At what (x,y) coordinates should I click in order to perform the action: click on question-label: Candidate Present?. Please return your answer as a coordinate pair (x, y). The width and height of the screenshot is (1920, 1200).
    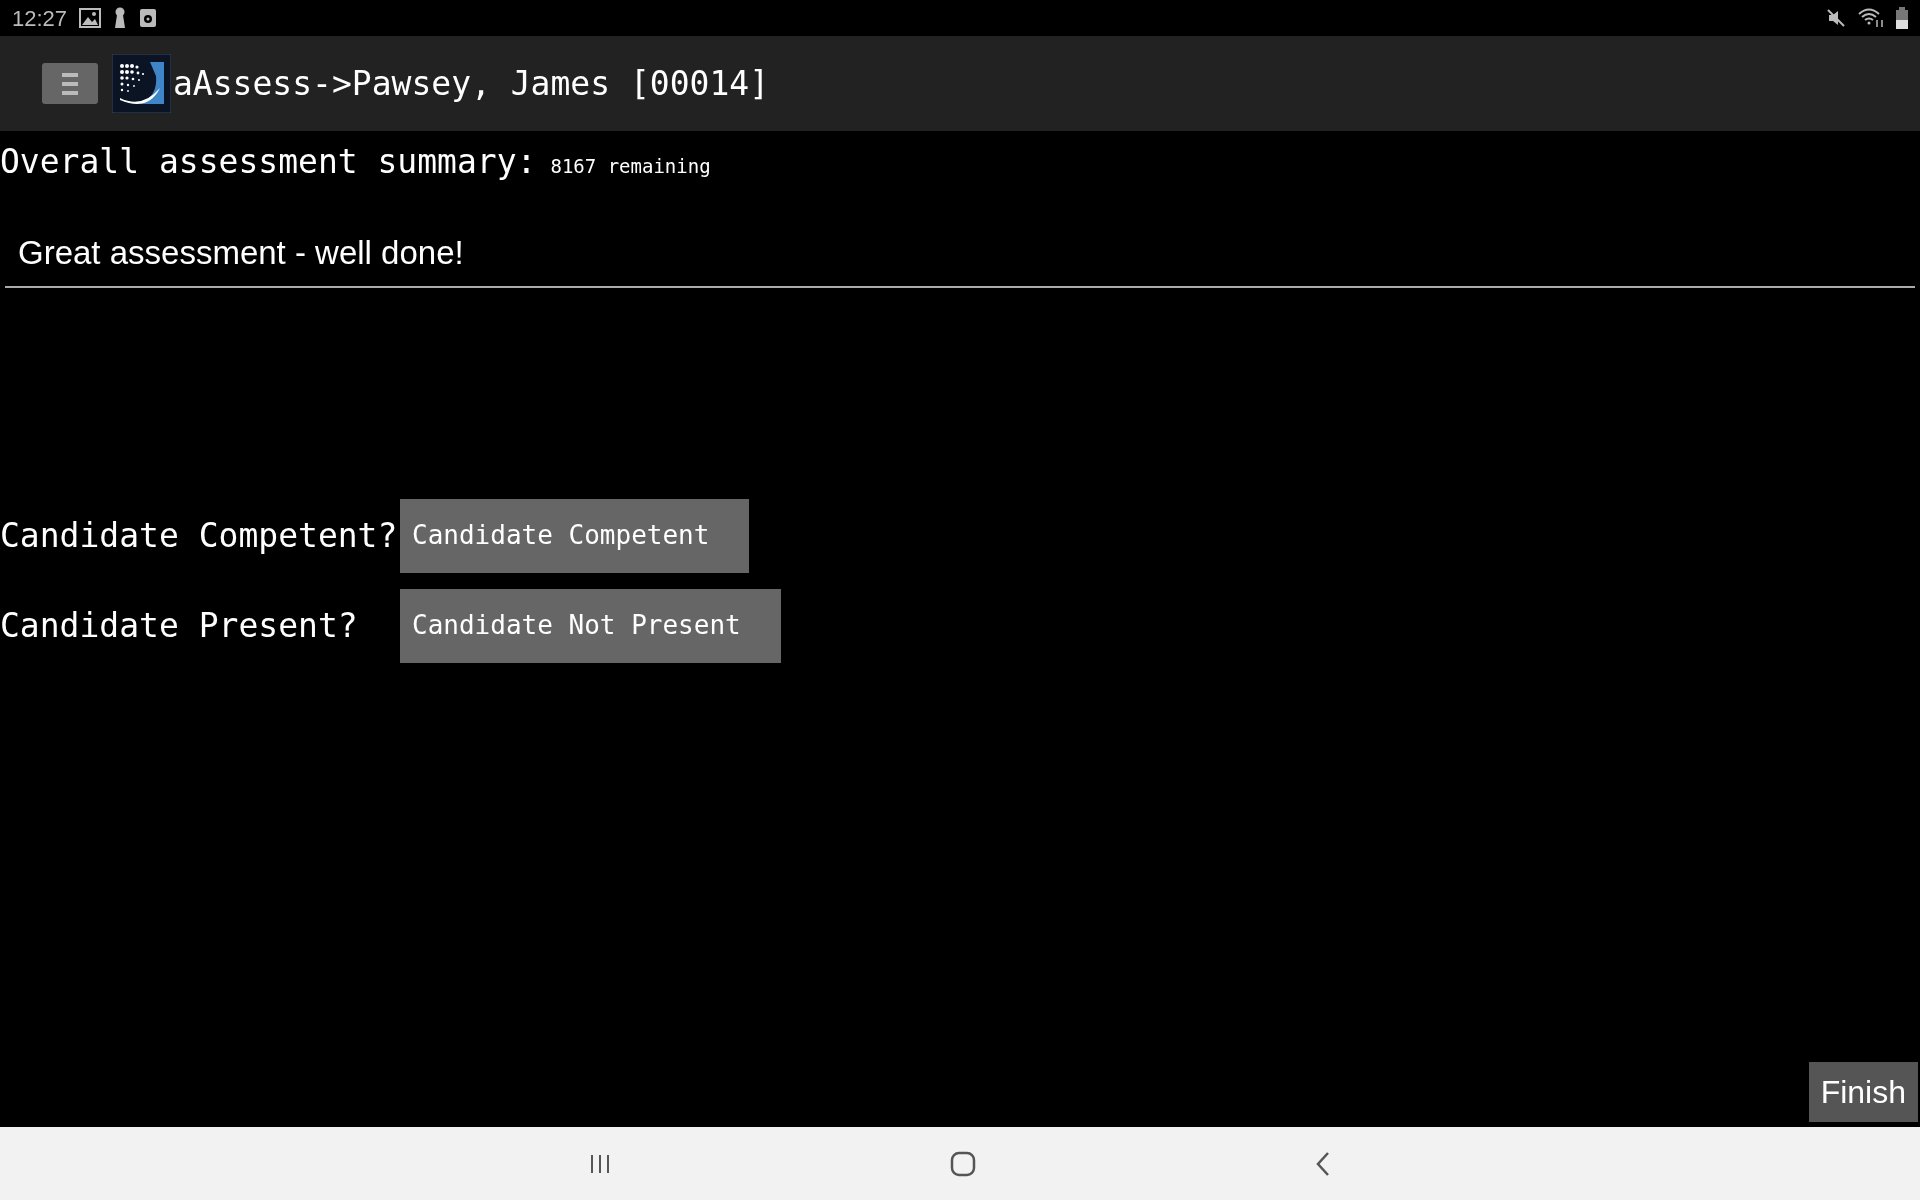
    Looking at the image, I should click on (179, 625).